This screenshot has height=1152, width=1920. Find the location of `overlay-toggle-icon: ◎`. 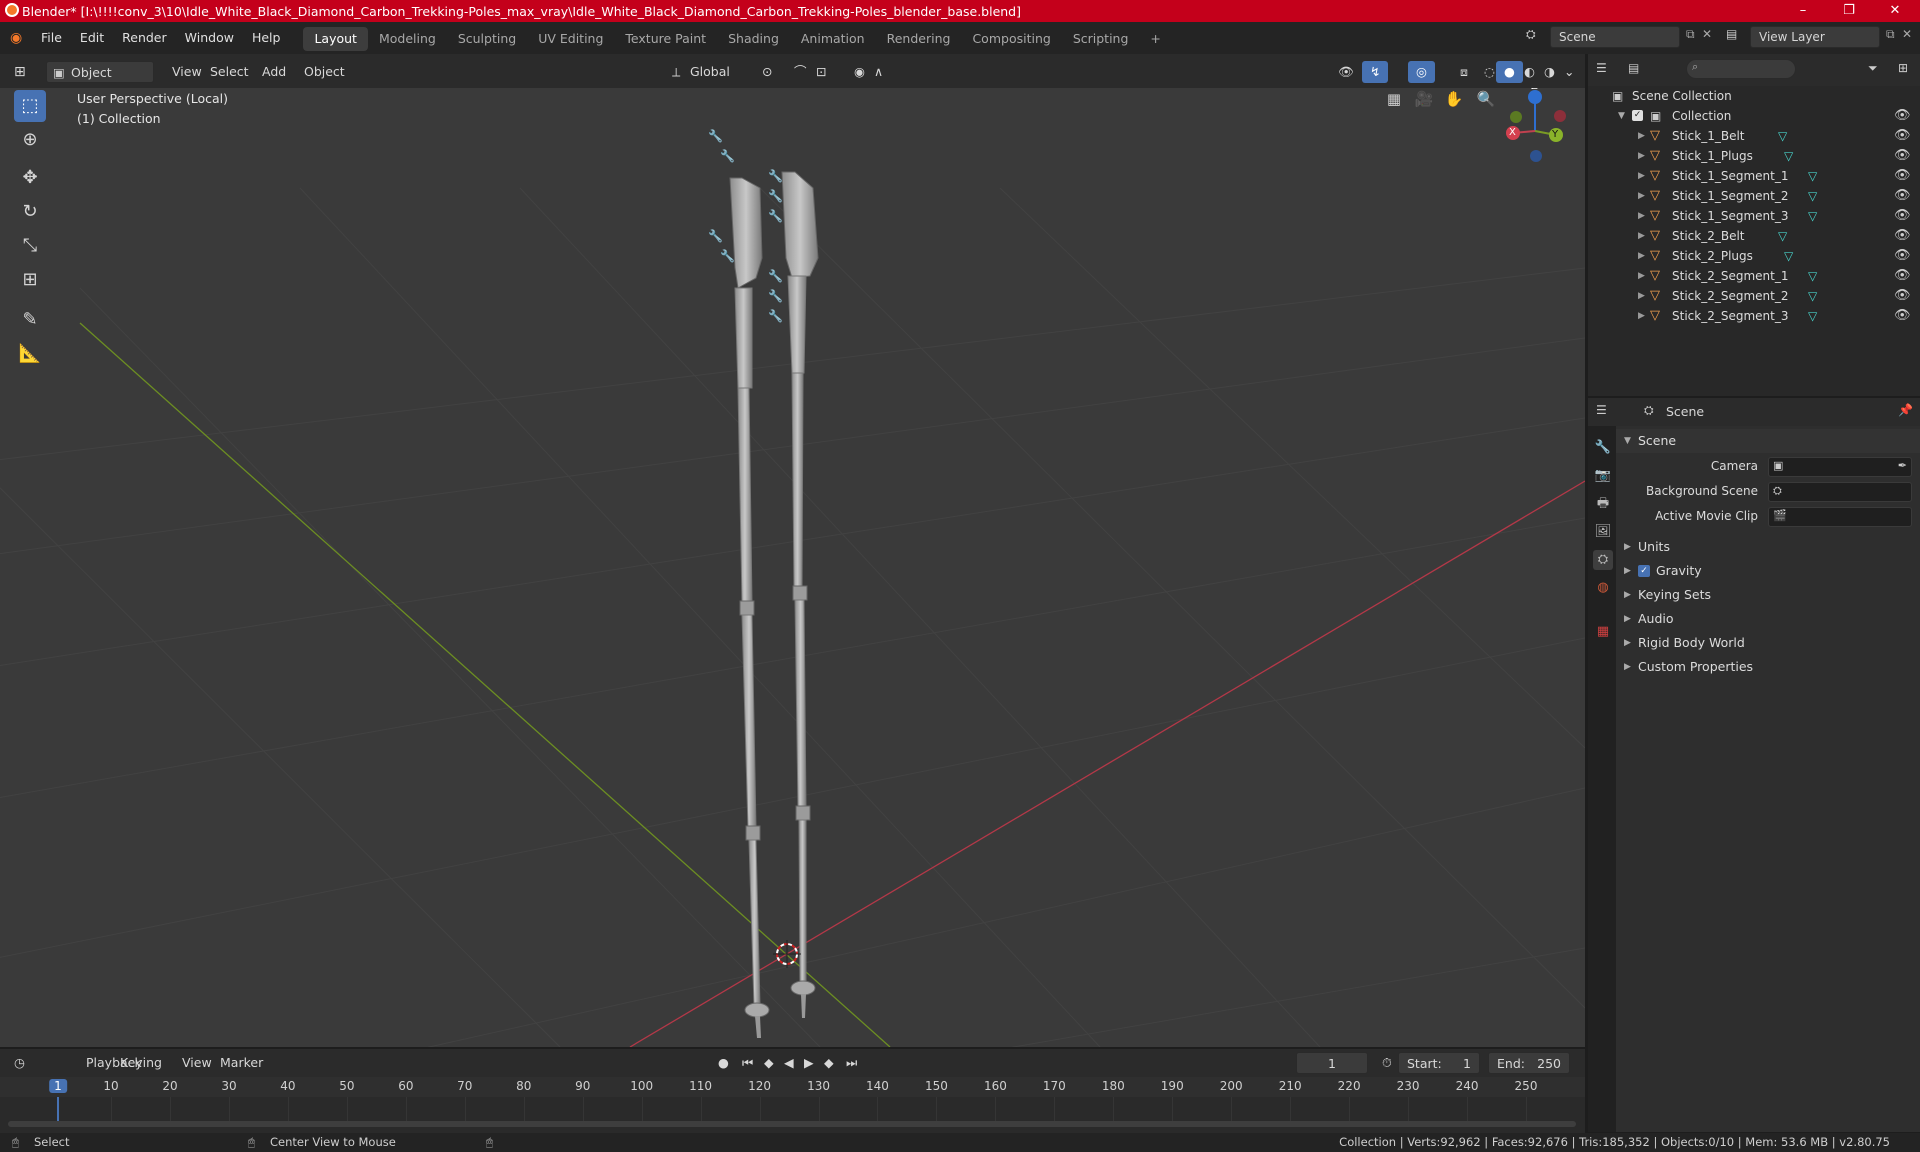

overlay-toggle-icon: ◎ is located at coordinates (1421, 72).